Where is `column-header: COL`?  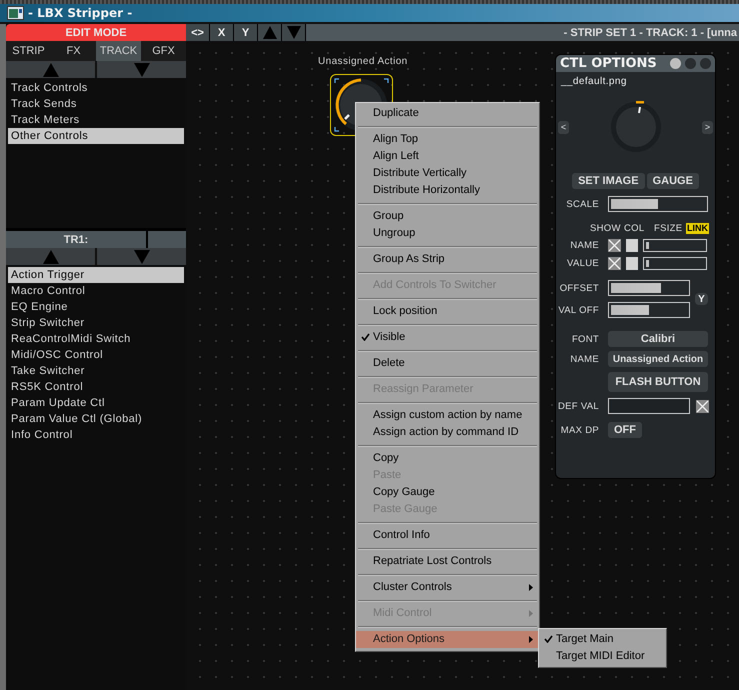 column-header: COL is located at coordinates (634, 228).